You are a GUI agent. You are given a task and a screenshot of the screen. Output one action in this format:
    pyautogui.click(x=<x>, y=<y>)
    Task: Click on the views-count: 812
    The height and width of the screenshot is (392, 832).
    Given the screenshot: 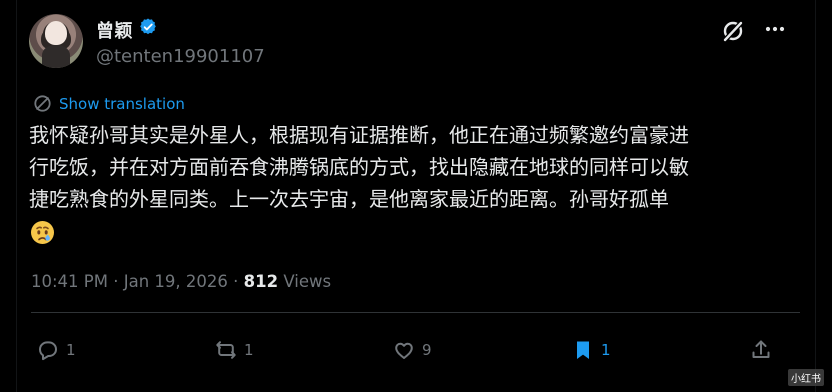 What is the action you would take?
    pyautogui.click(x=261, y=281)
    